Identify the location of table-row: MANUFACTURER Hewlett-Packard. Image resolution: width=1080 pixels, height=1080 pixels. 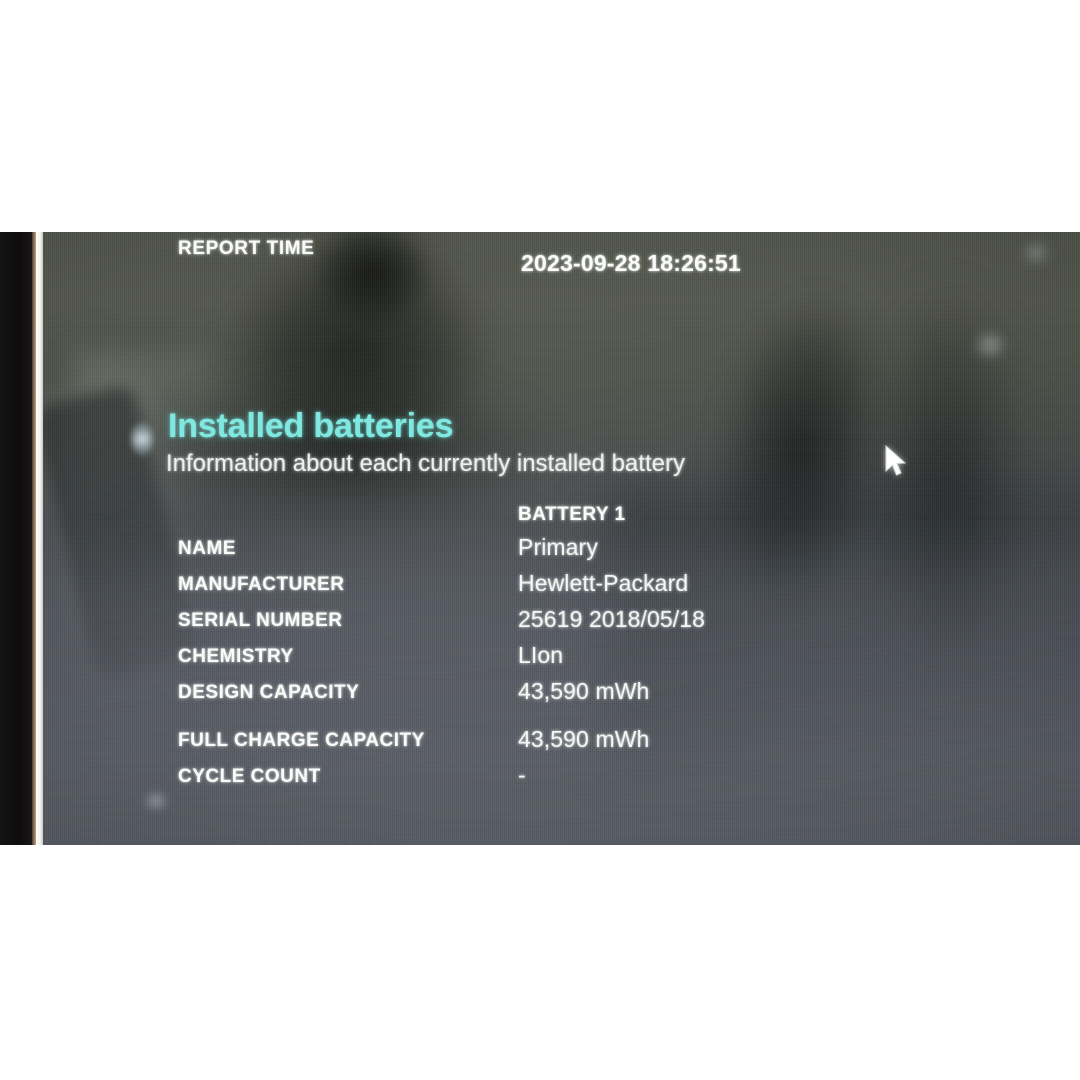
(561, 590).